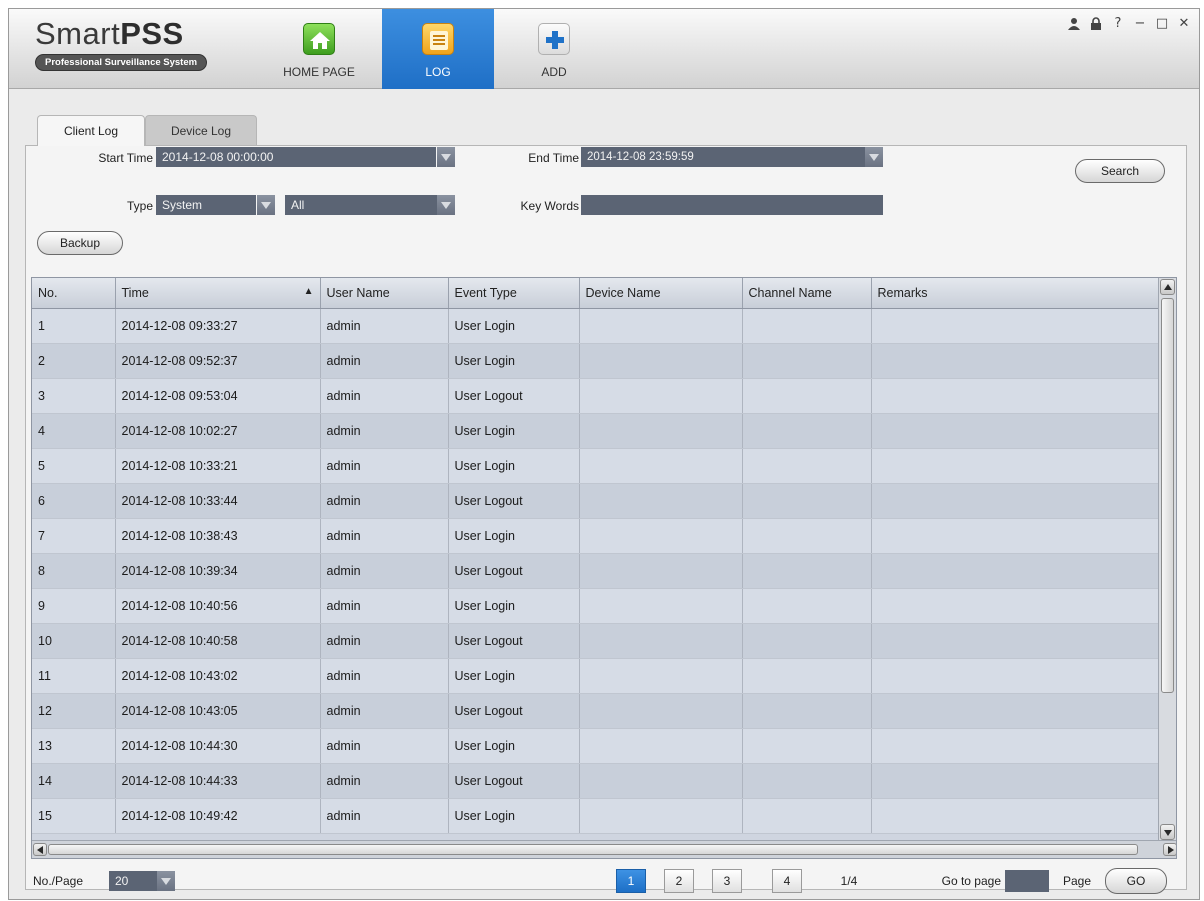  What do you see at coordinates (596, 501) in the screenshot?
I see `table-row: 6 2014-12-08 10:33:44 admin User Logout` at bounding box center [596, 501].